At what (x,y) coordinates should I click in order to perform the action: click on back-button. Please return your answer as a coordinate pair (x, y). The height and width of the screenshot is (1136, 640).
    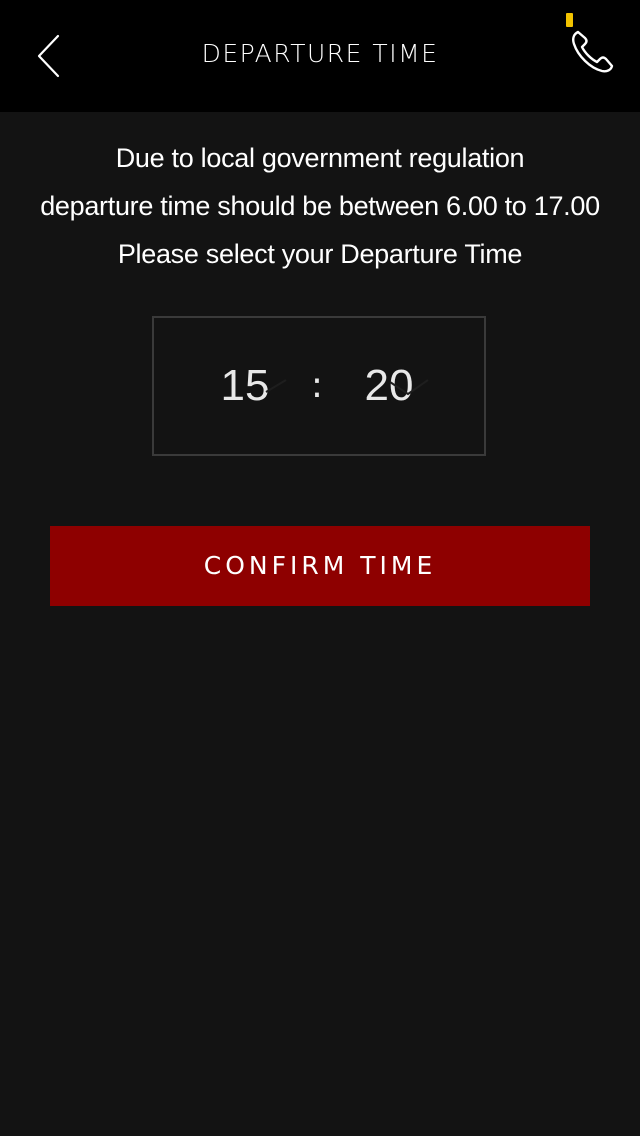
    Looking at the image, I should click on (50, 56).